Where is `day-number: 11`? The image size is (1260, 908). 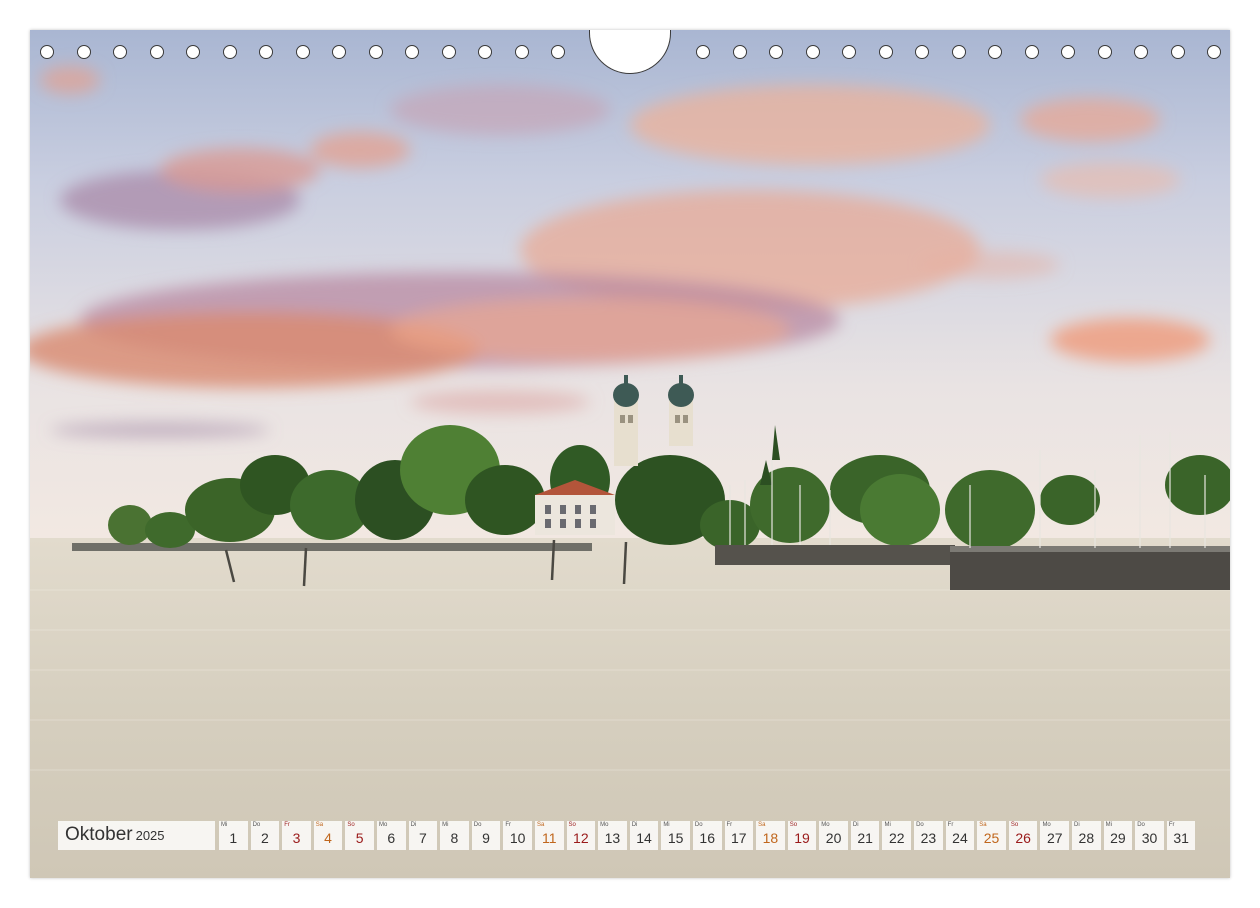 day-number: 11 is located at coordinates (549, 838).